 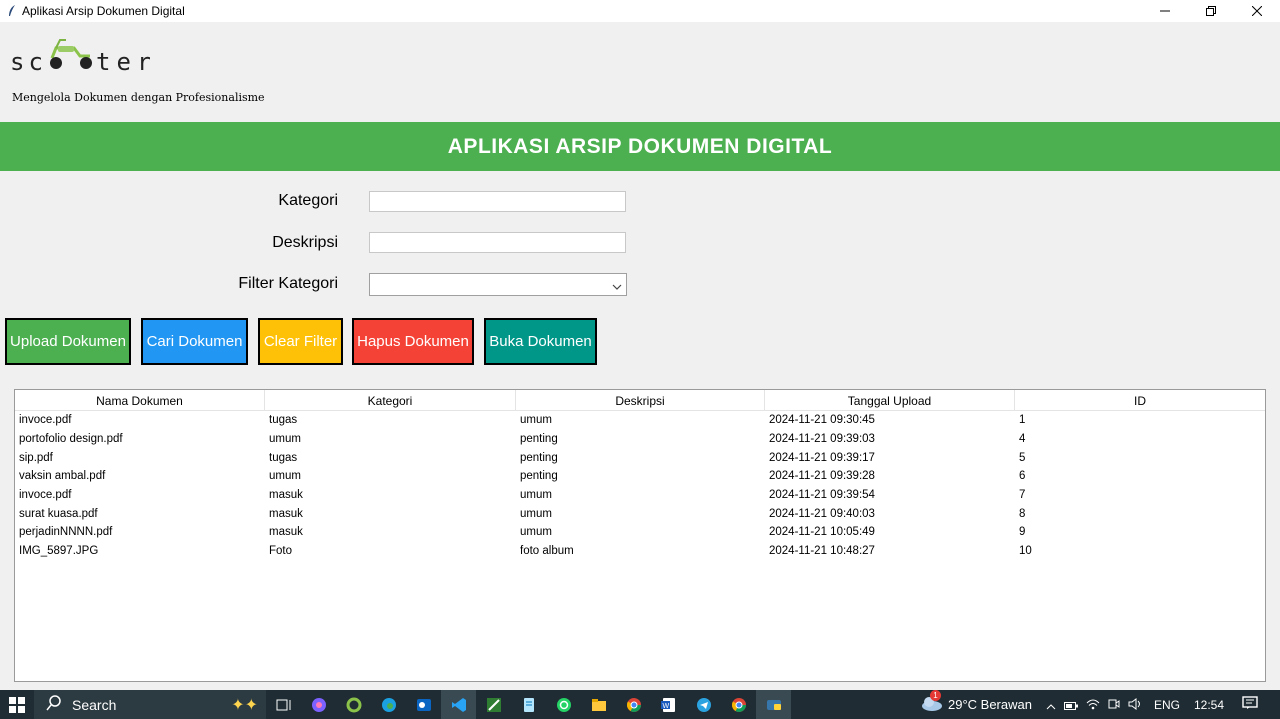 I want to click on cell-id: 7, so click(x=1022, y=495).